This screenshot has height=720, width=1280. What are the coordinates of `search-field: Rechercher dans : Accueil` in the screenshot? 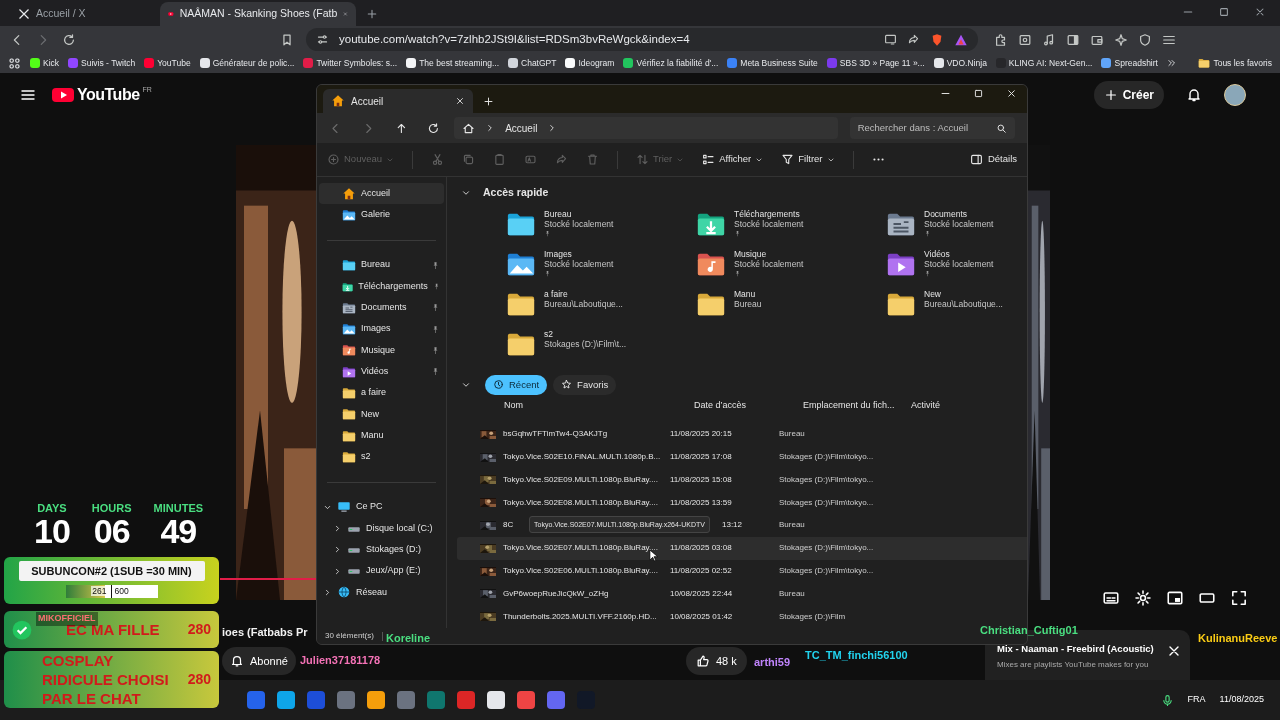 It's located at (932, 128).